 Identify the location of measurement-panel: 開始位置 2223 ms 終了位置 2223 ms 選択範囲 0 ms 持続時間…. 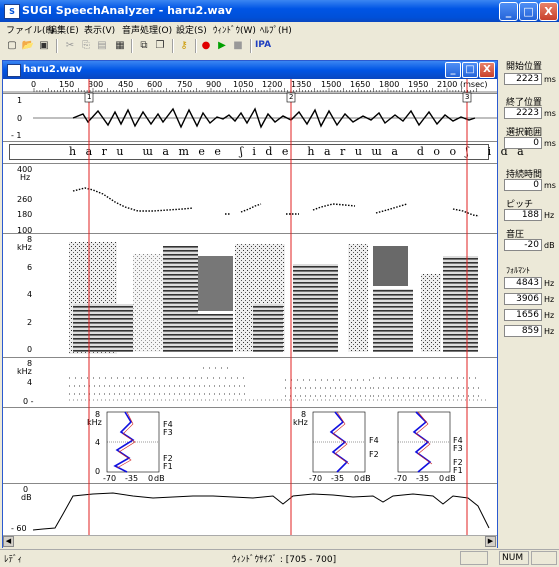
(529, 305).